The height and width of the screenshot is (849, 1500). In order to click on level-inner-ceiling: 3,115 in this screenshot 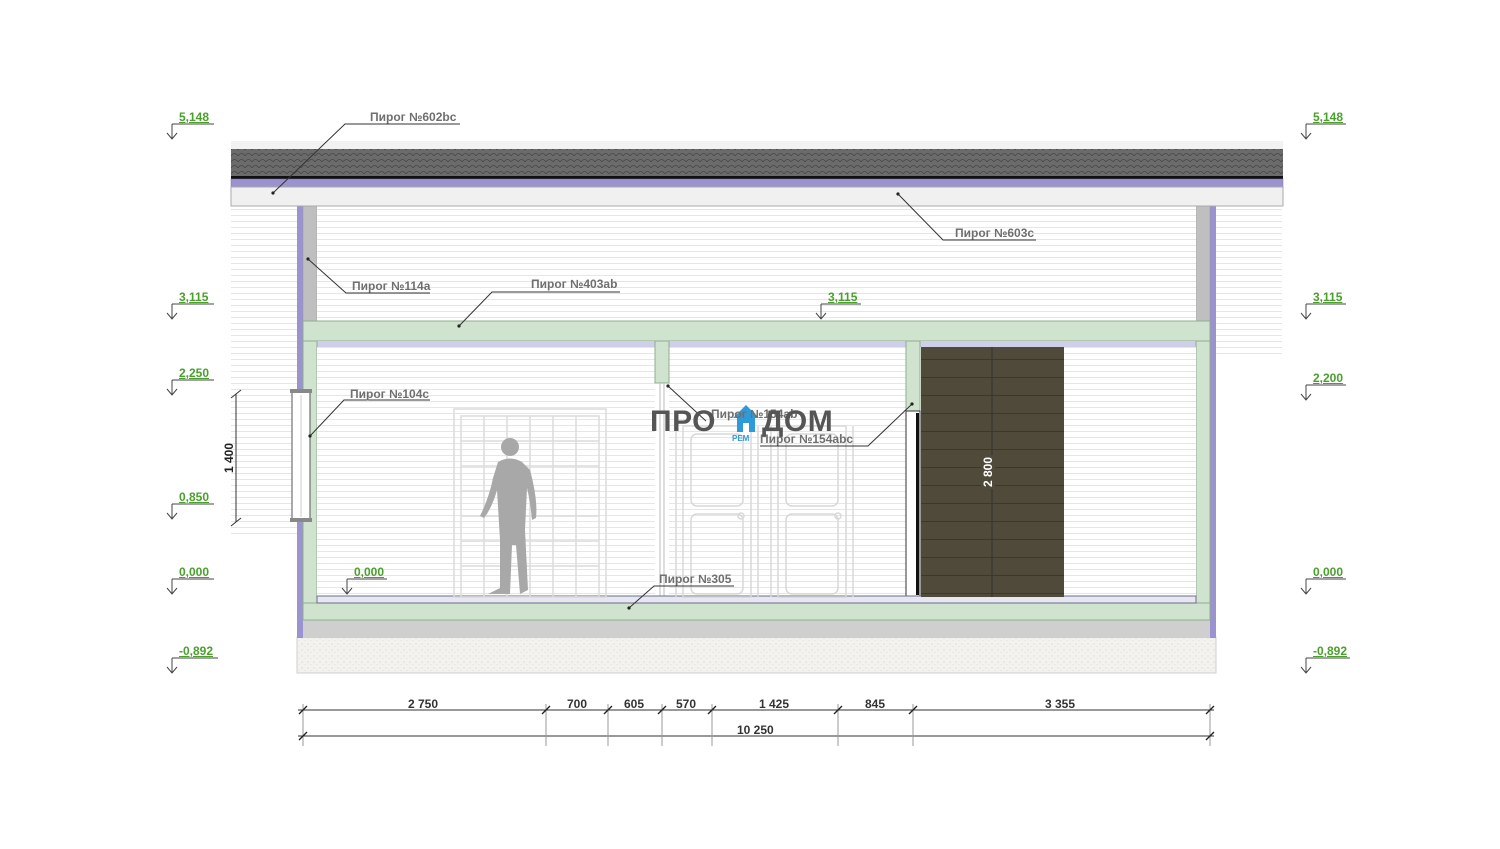, I will do `click(843, 297)`.